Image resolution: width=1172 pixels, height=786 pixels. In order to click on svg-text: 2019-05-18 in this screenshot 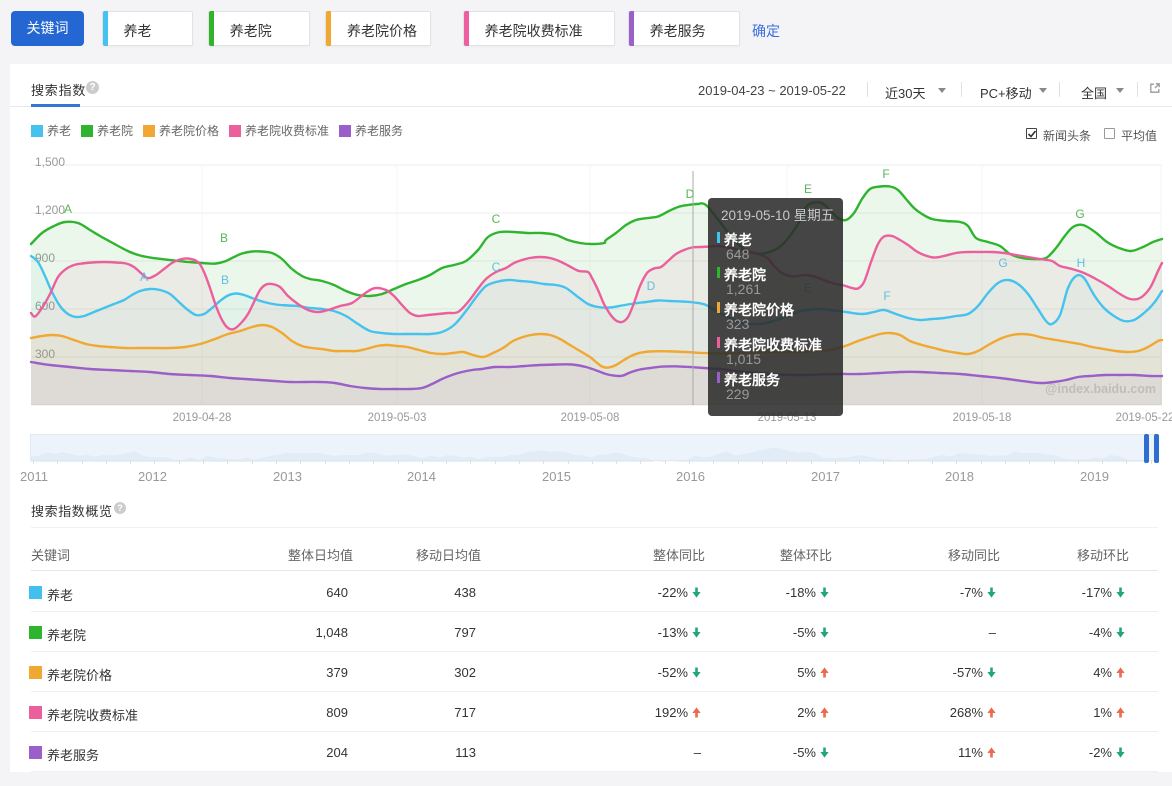, I will do `click(982, 418)`.